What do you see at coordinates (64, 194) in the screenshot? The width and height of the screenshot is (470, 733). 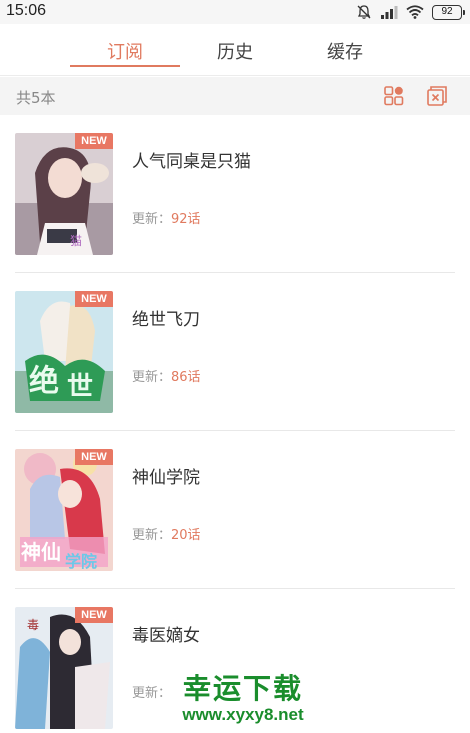 I see `book-cover: 猫 NEW` at bounding box center [64, 194].